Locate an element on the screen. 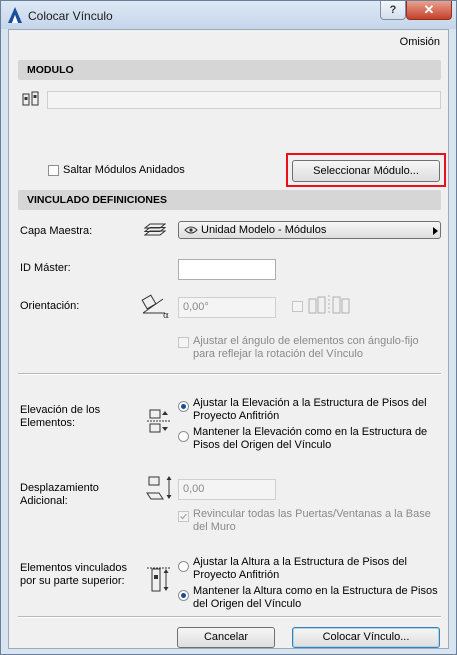 The height and width of the screenshot is (655, 457). eye-icon is located at coordinates (191, 230).